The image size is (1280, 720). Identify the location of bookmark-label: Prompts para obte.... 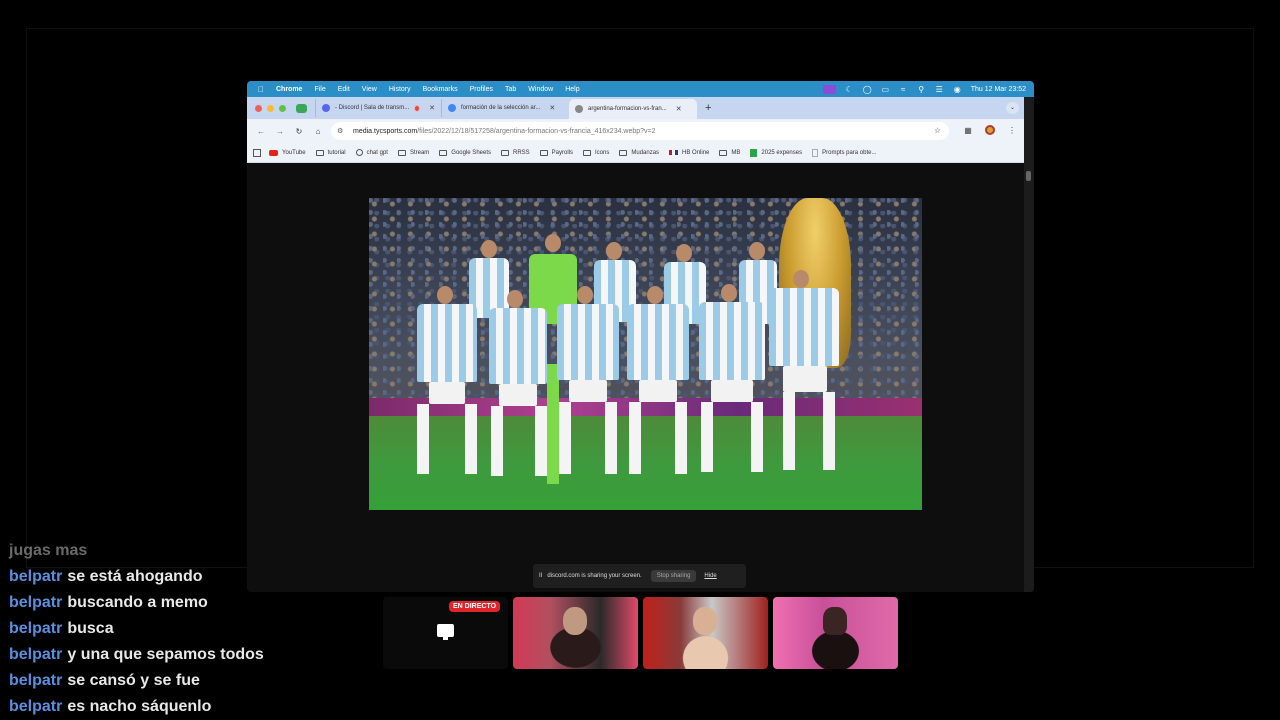
(849, 152).